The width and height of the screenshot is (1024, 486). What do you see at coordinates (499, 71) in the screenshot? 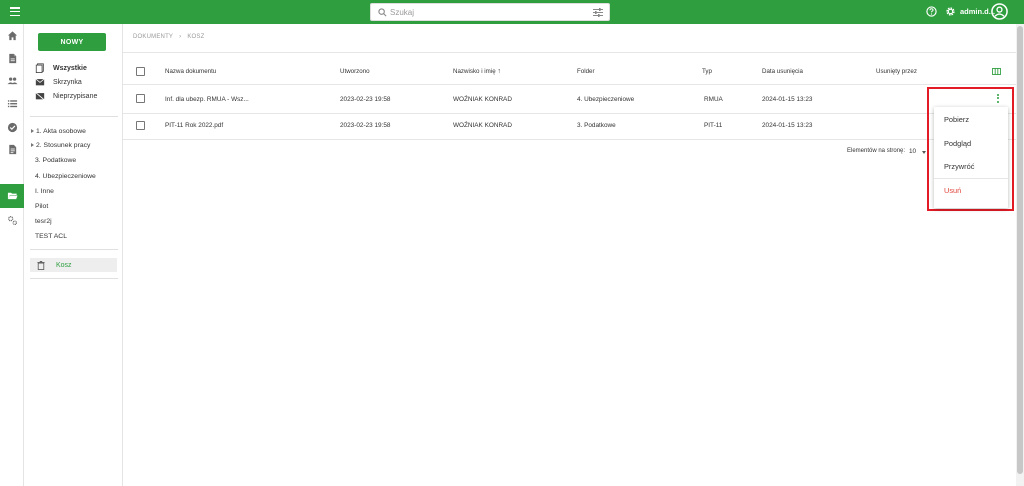
I see `sort-arrow-up-icon: ↑` at bounding box center [499, 71].